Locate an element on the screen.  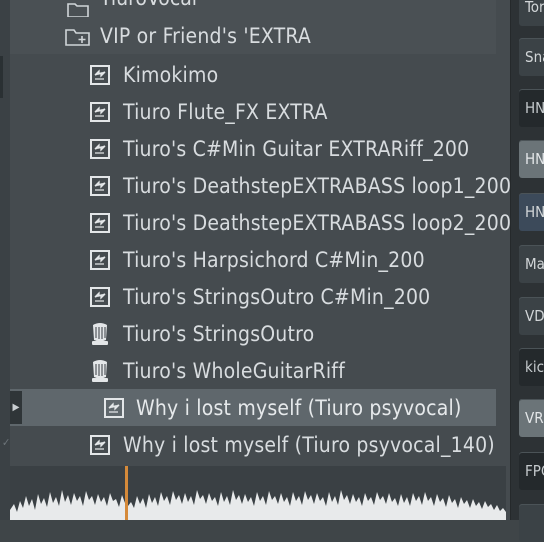
channel-label: Tor is located at coordinates (534, 8).